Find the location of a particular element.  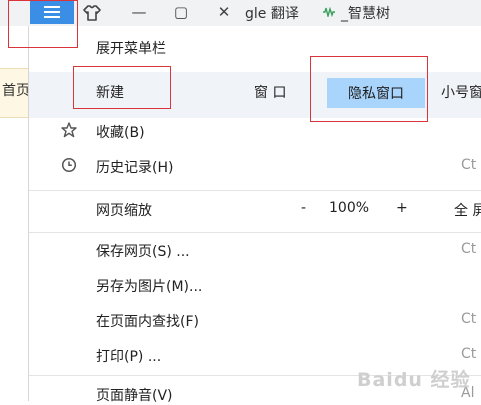

tab-google-translate: gle 翻译 is located at coordinates (272, 13).